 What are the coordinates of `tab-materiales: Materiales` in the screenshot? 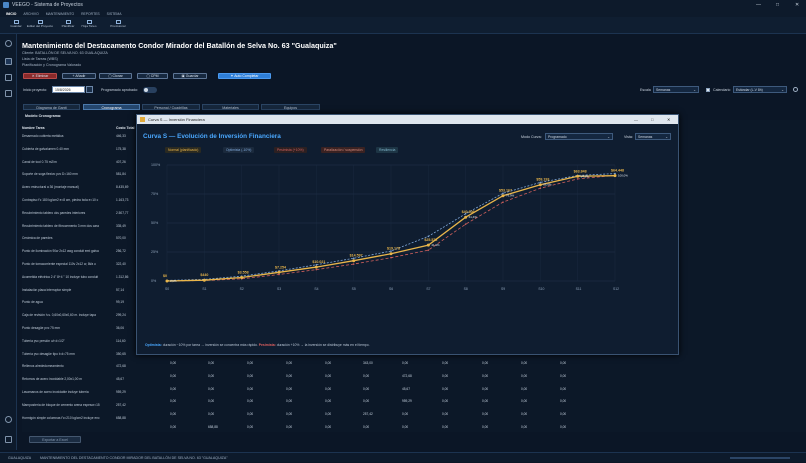 It's located at (230, 107).